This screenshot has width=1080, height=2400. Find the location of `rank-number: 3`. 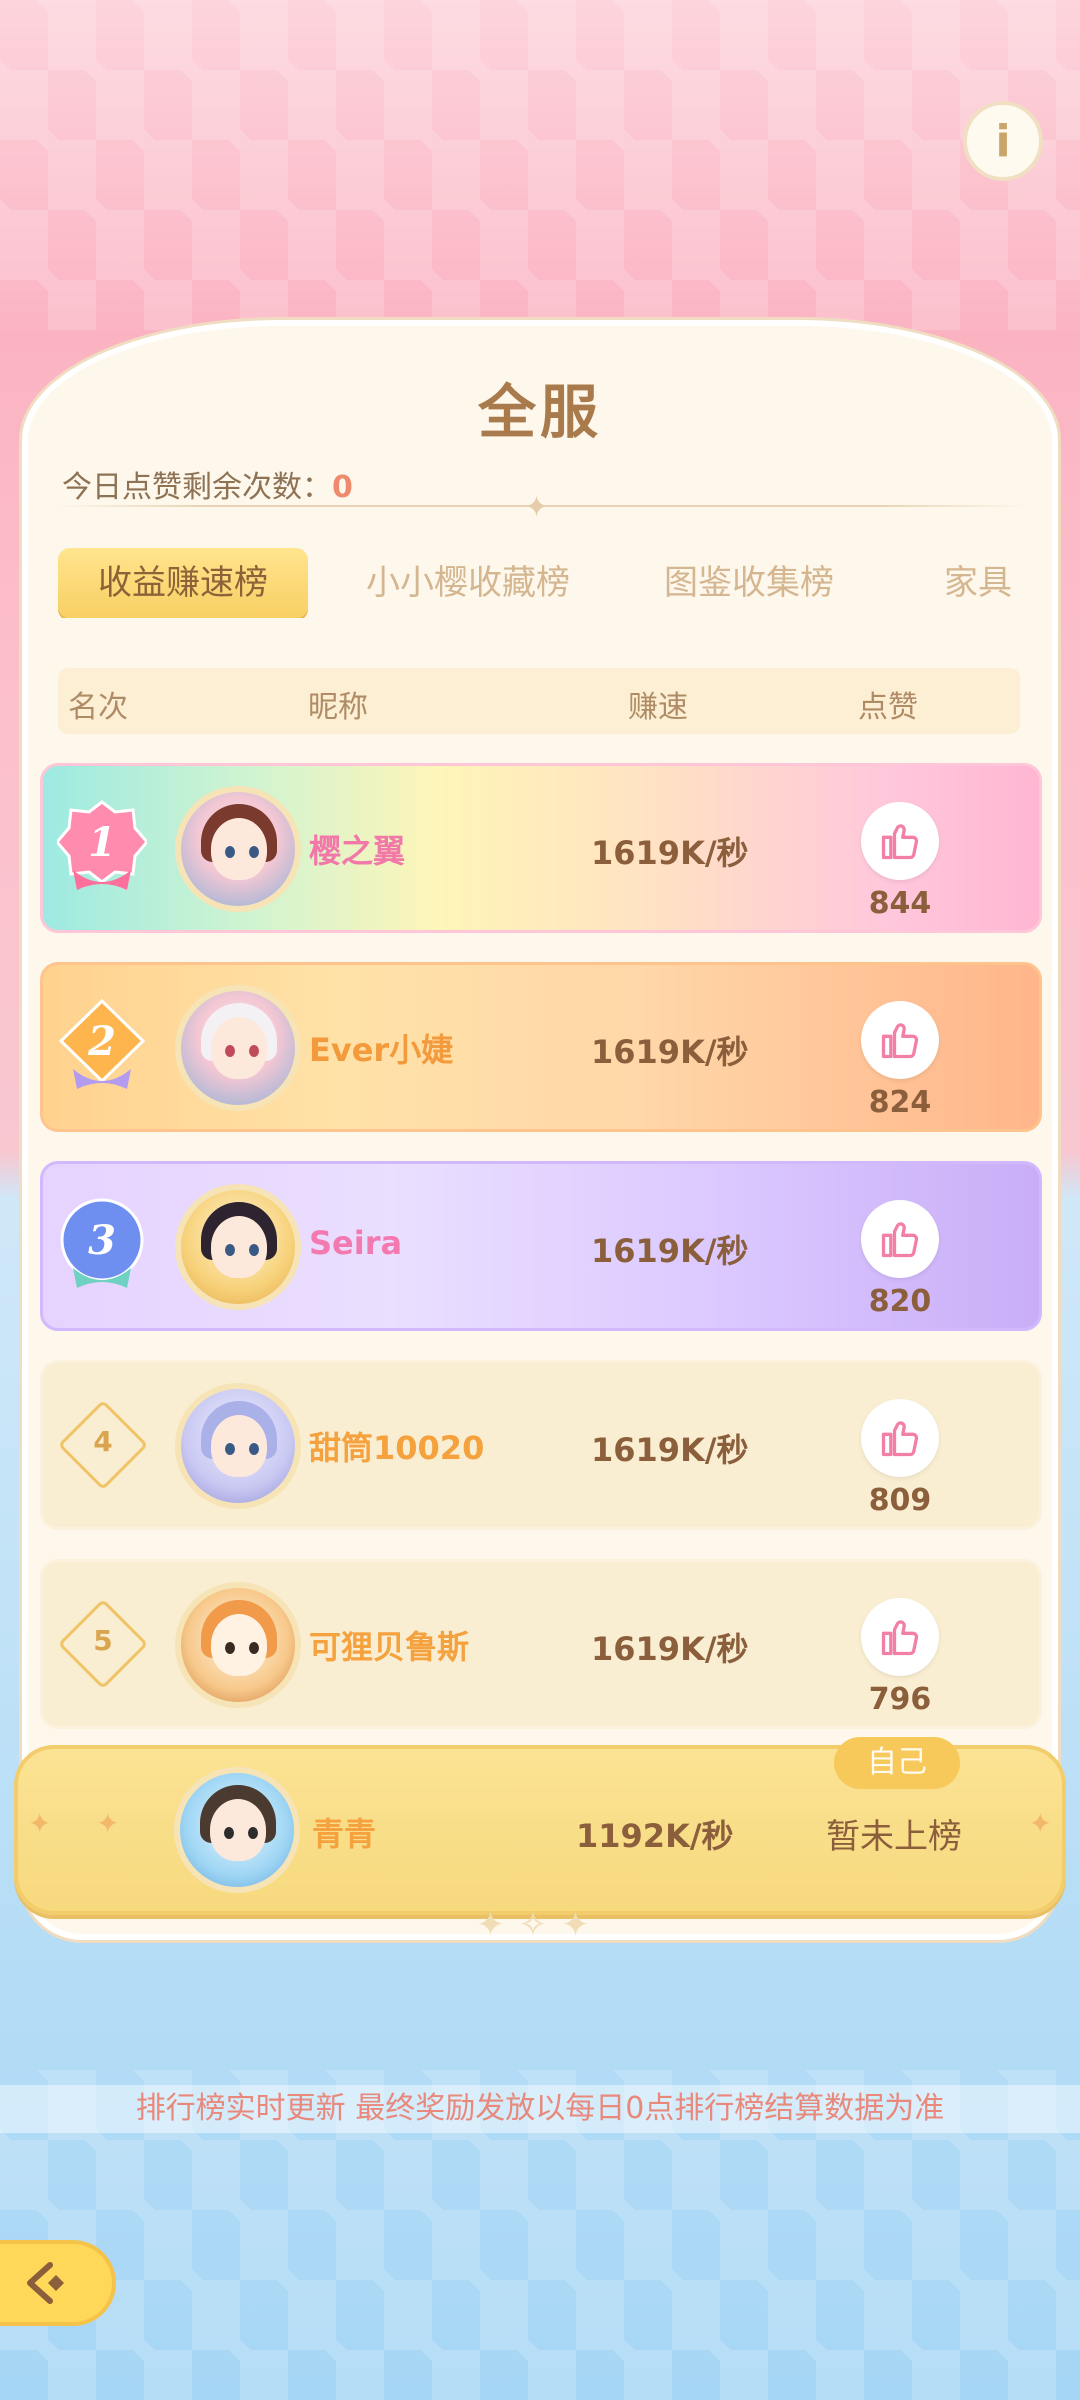

rank-number: 3 is located at coordinates (102, 1240).